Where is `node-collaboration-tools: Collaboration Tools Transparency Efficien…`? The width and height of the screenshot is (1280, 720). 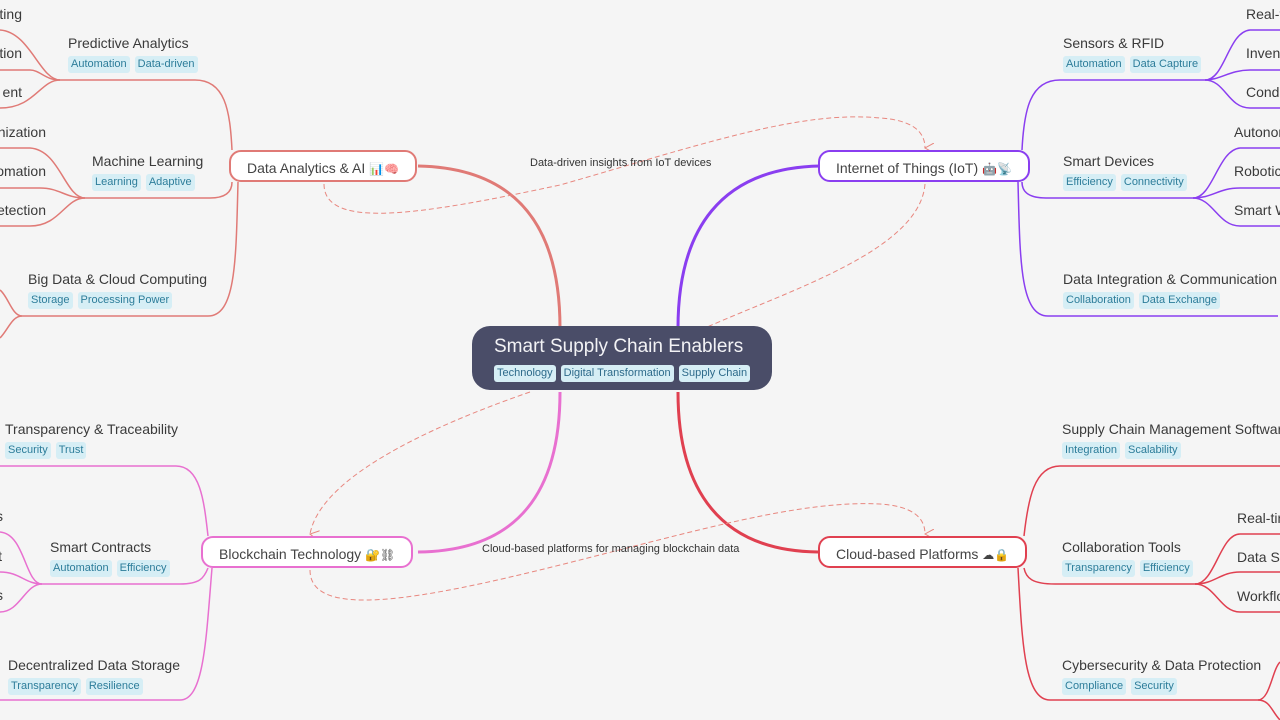 node-collaboration-tools: Collaboration Tools Transparency Efficien… is located at coordinates (1127, 558).